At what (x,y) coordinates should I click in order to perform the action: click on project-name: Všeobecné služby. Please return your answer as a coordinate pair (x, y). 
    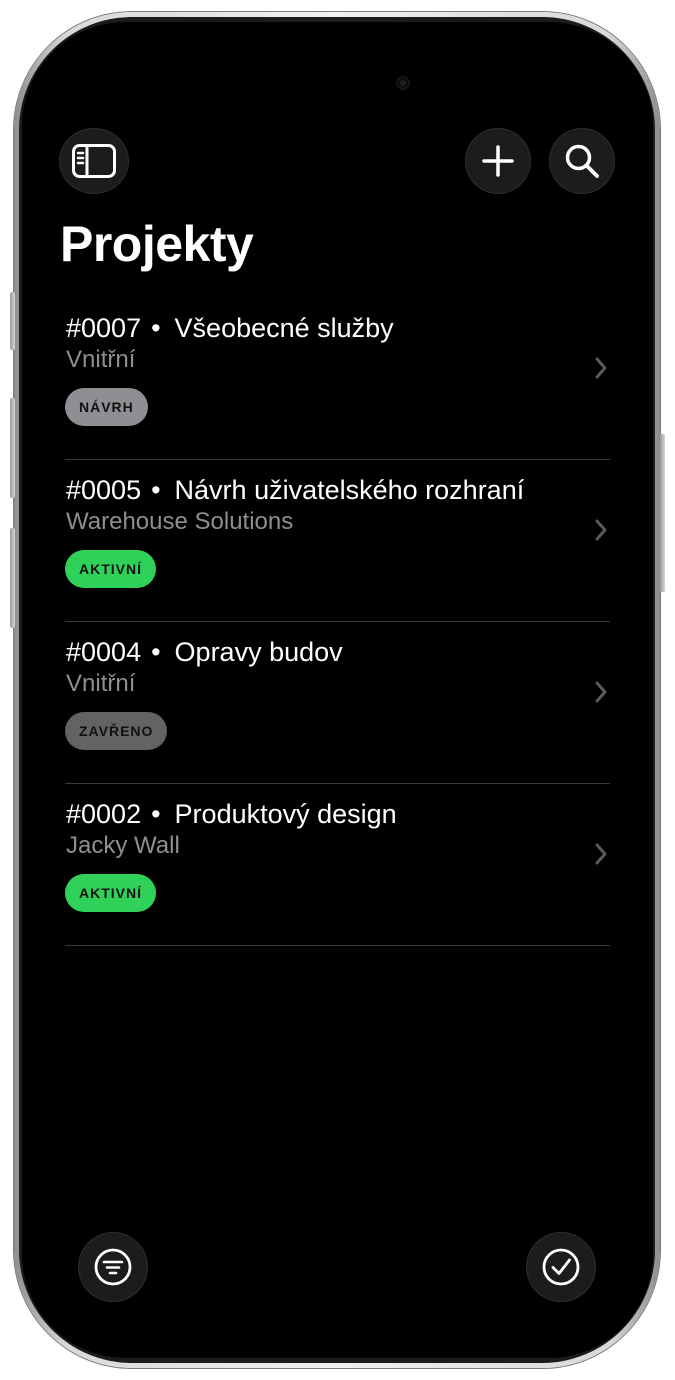
    Looking at the image, I should click on (284, 328).